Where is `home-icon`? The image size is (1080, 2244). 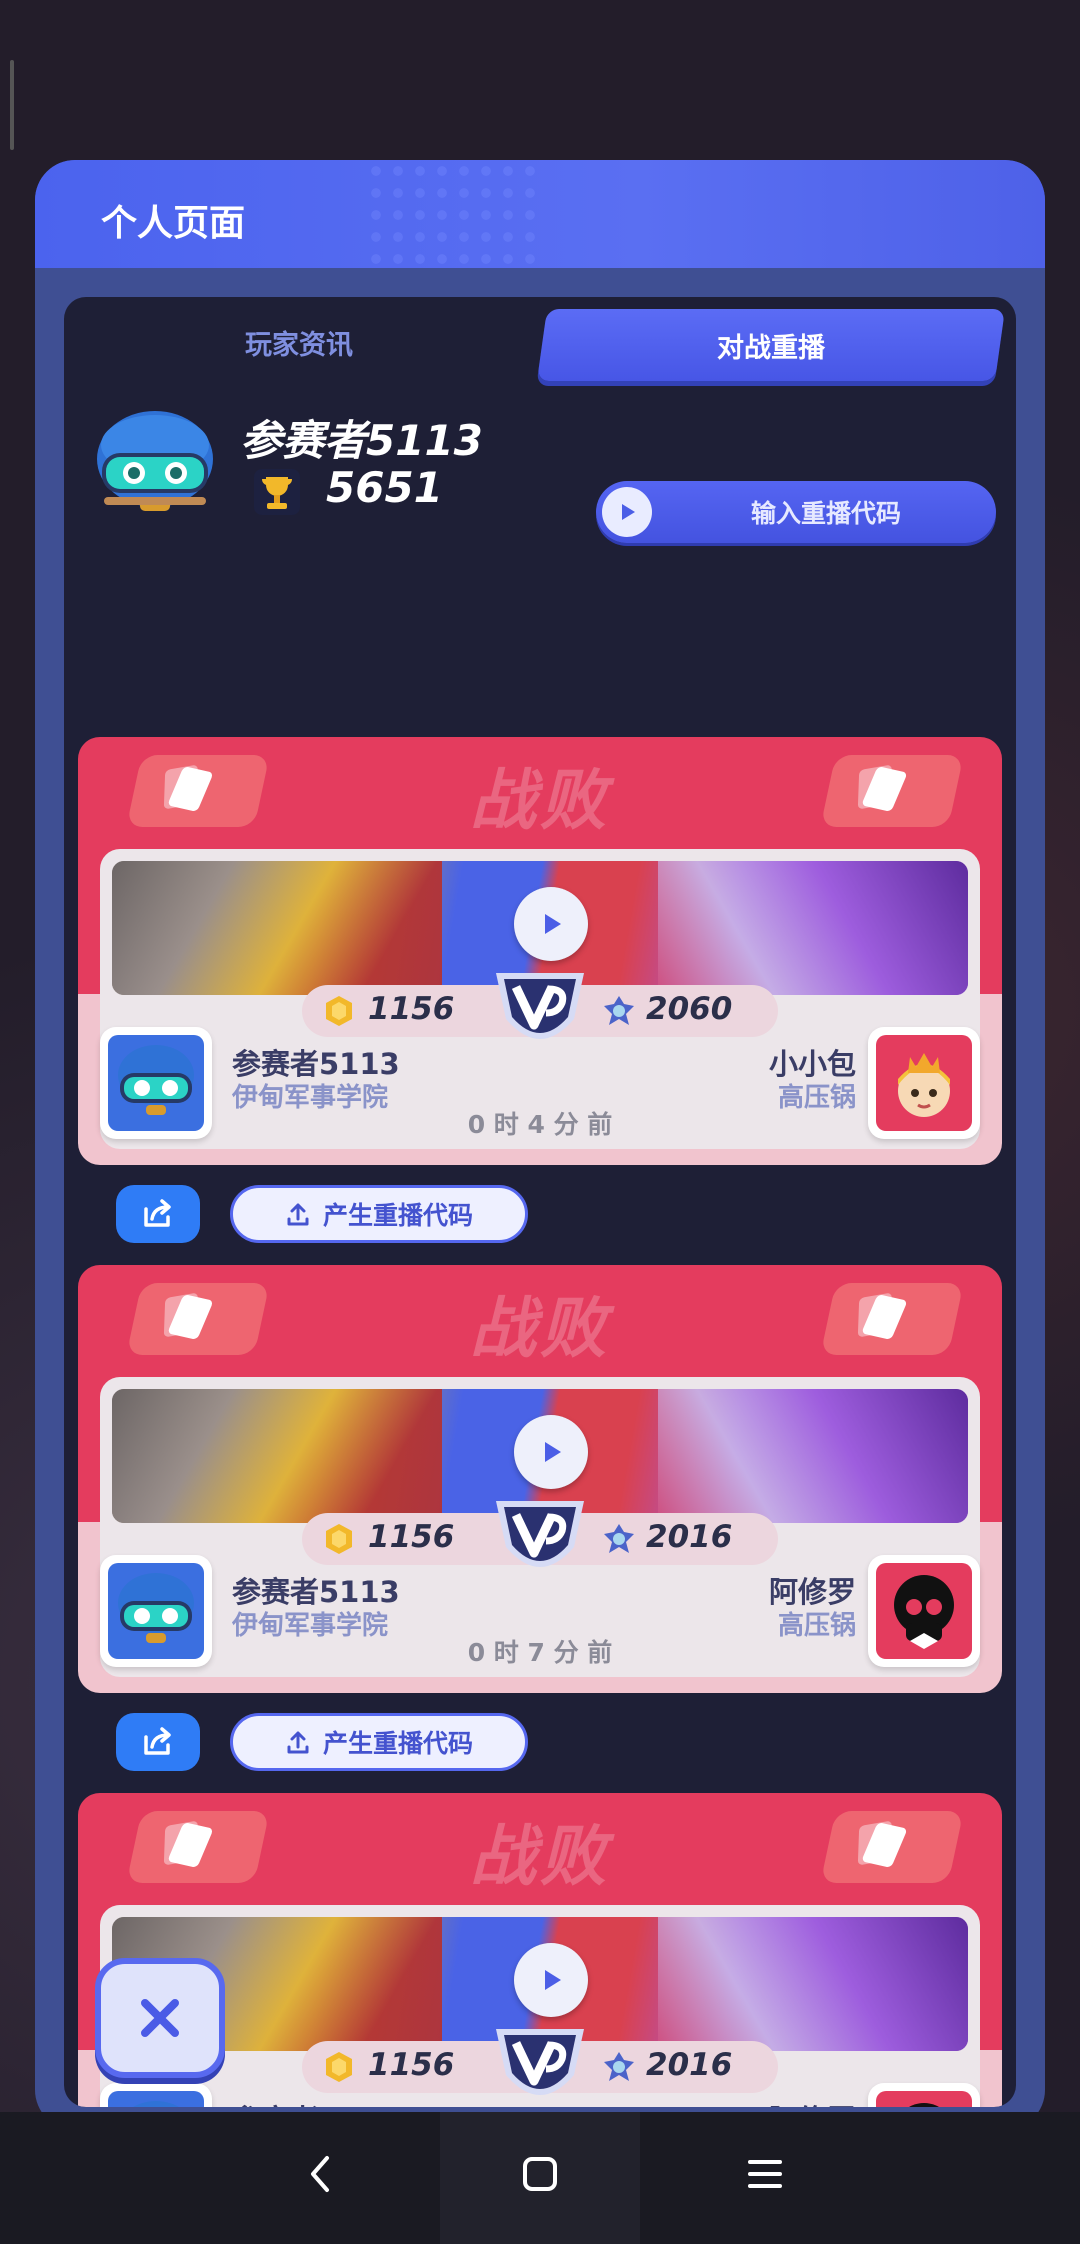
home-icon is located at coordinates (540, 2174).